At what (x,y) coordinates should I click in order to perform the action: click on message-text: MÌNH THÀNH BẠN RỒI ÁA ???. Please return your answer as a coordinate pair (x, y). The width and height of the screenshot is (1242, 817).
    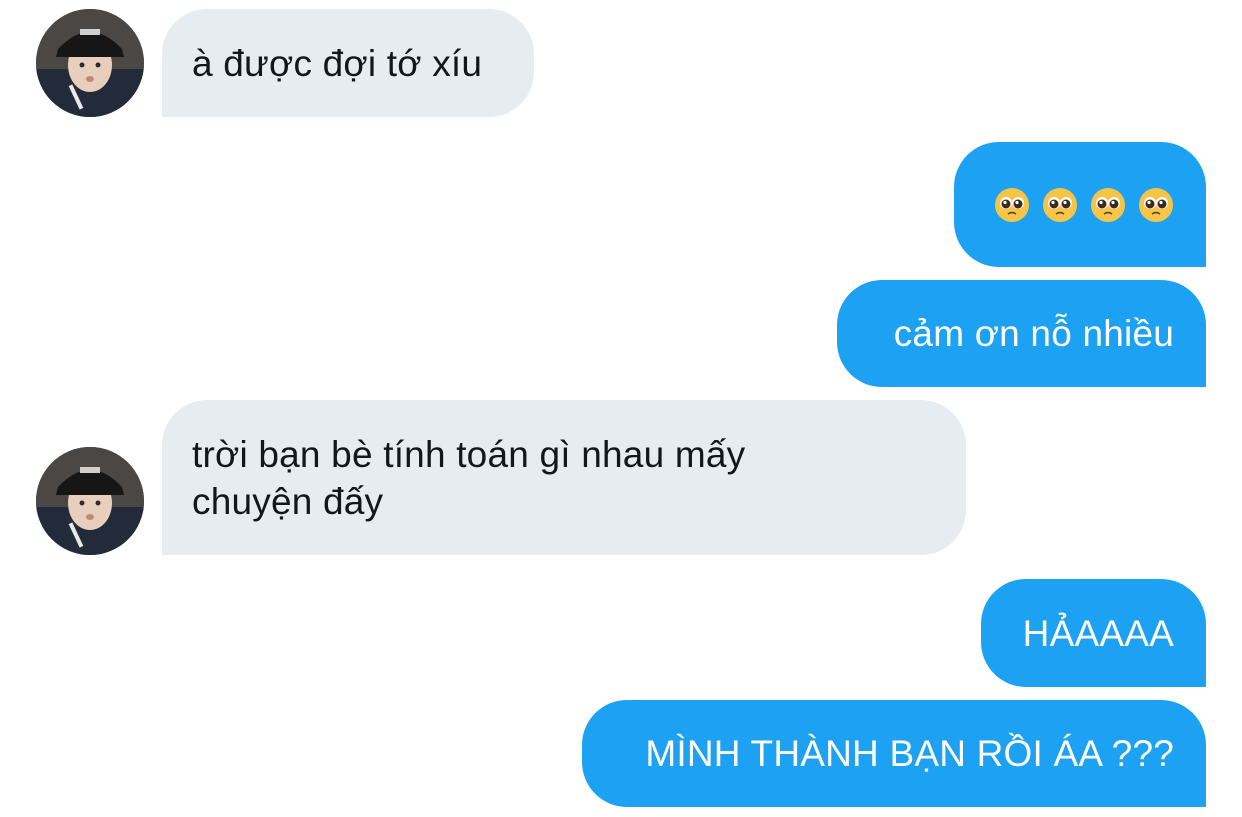
    Looking at the image, I should click on (909, 753).